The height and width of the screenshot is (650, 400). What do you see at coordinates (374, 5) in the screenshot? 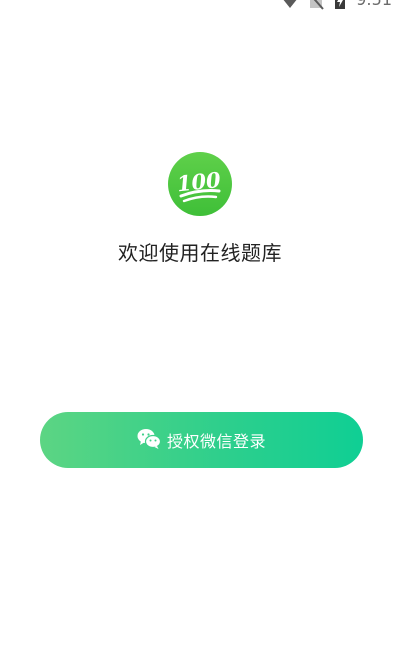
I see `status-time: 9:51` at bounding box center [374, 5].